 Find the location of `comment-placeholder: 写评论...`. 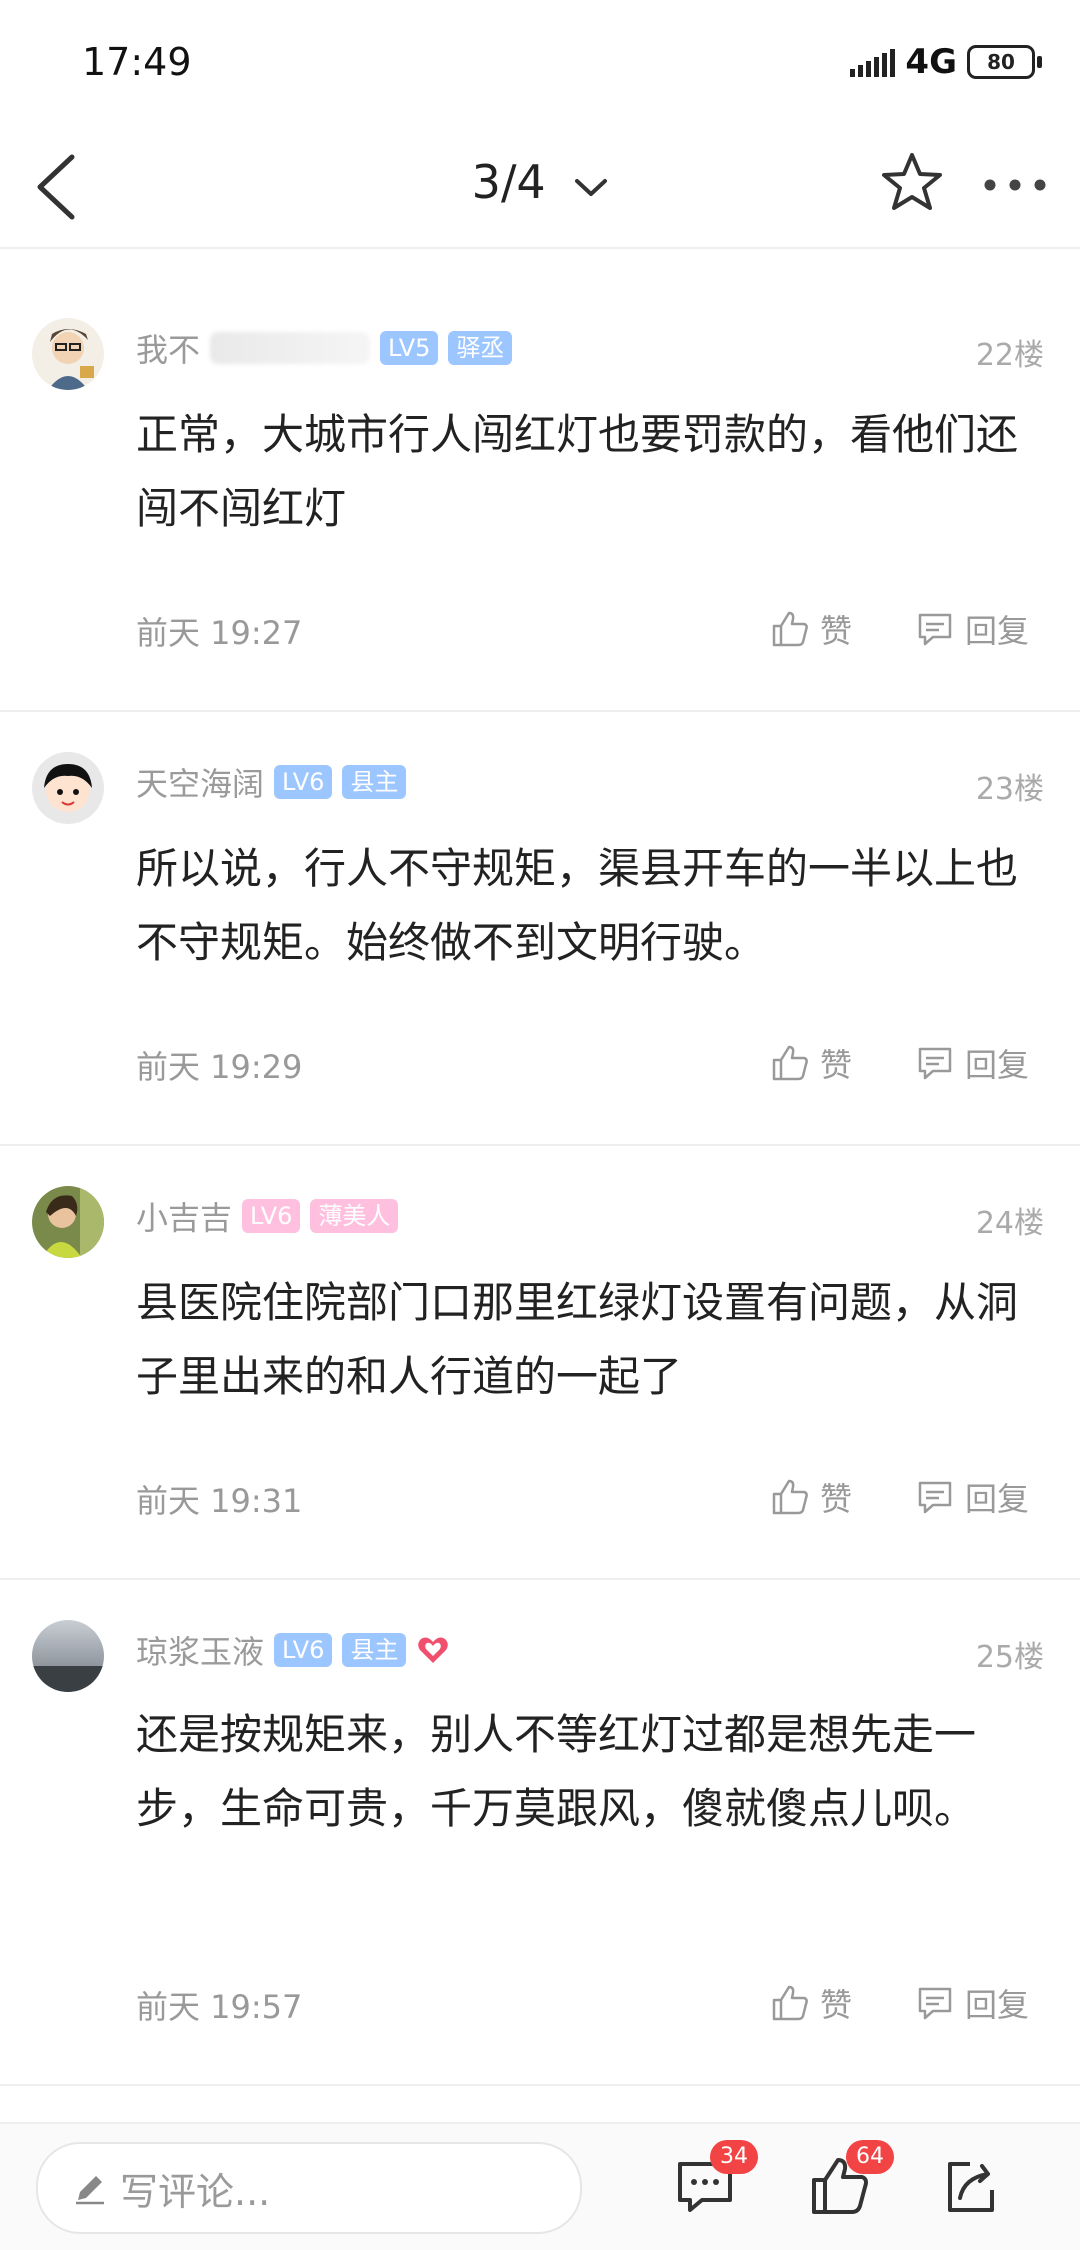

comment-placeholder: 写评论... is located at coordinates (195, 2191).